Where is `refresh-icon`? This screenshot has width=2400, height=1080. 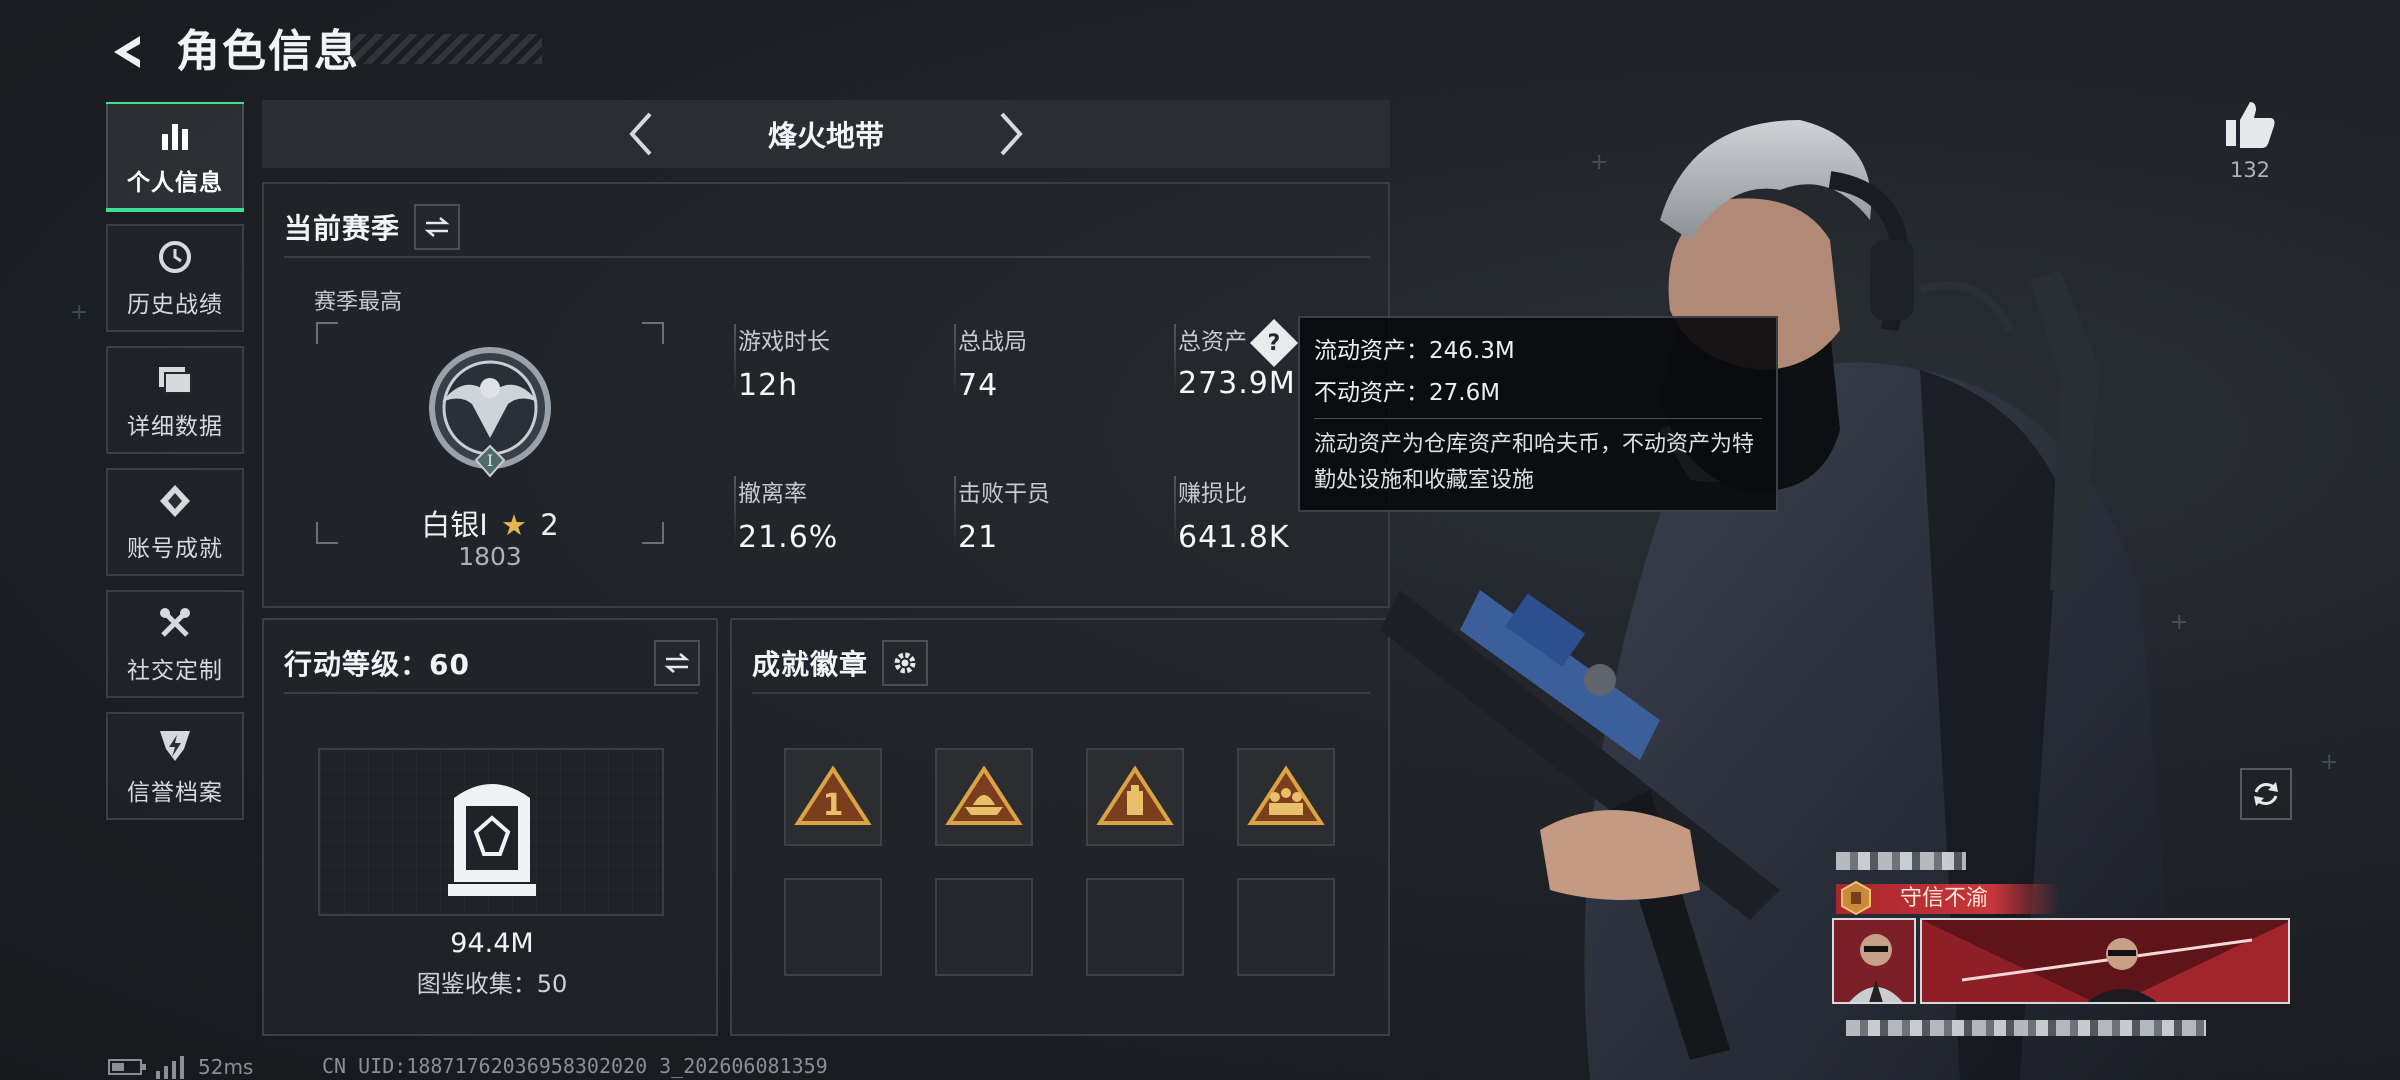
refresh-icon is located at coordinates (2266, 794).